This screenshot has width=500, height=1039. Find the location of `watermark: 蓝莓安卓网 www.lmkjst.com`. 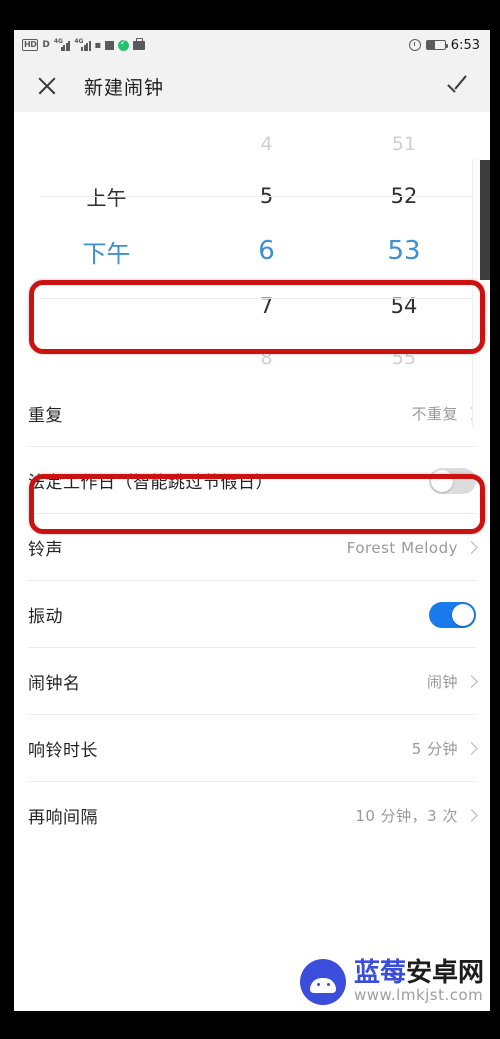

watermark: 蓝莓安卓网 www.lmkjst.com is located at coordinates (391, 982).